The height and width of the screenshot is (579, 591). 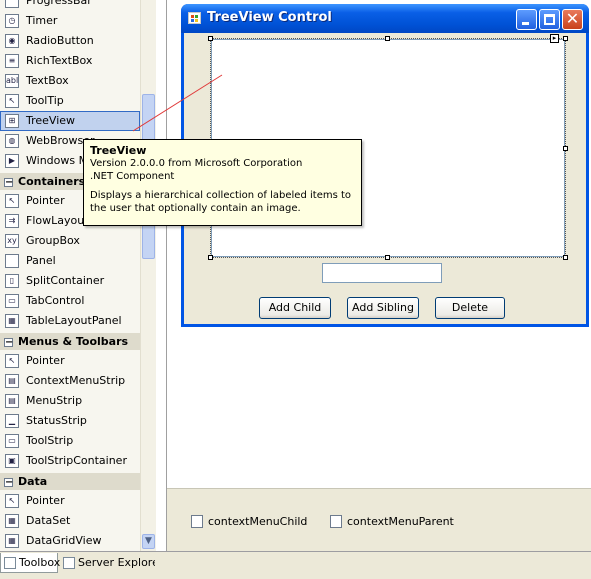 I want to click on toolbox-item-tooltip: ↖ ToolTip, so click(x=70, y=101).